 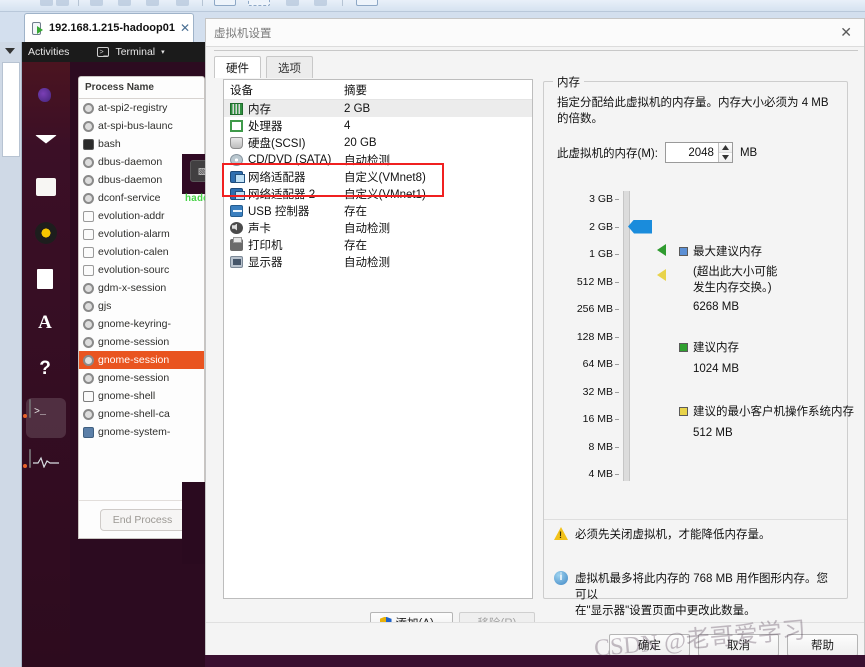 I want to click on device-row: 内存 2 GB, so click(x=378, y=108).